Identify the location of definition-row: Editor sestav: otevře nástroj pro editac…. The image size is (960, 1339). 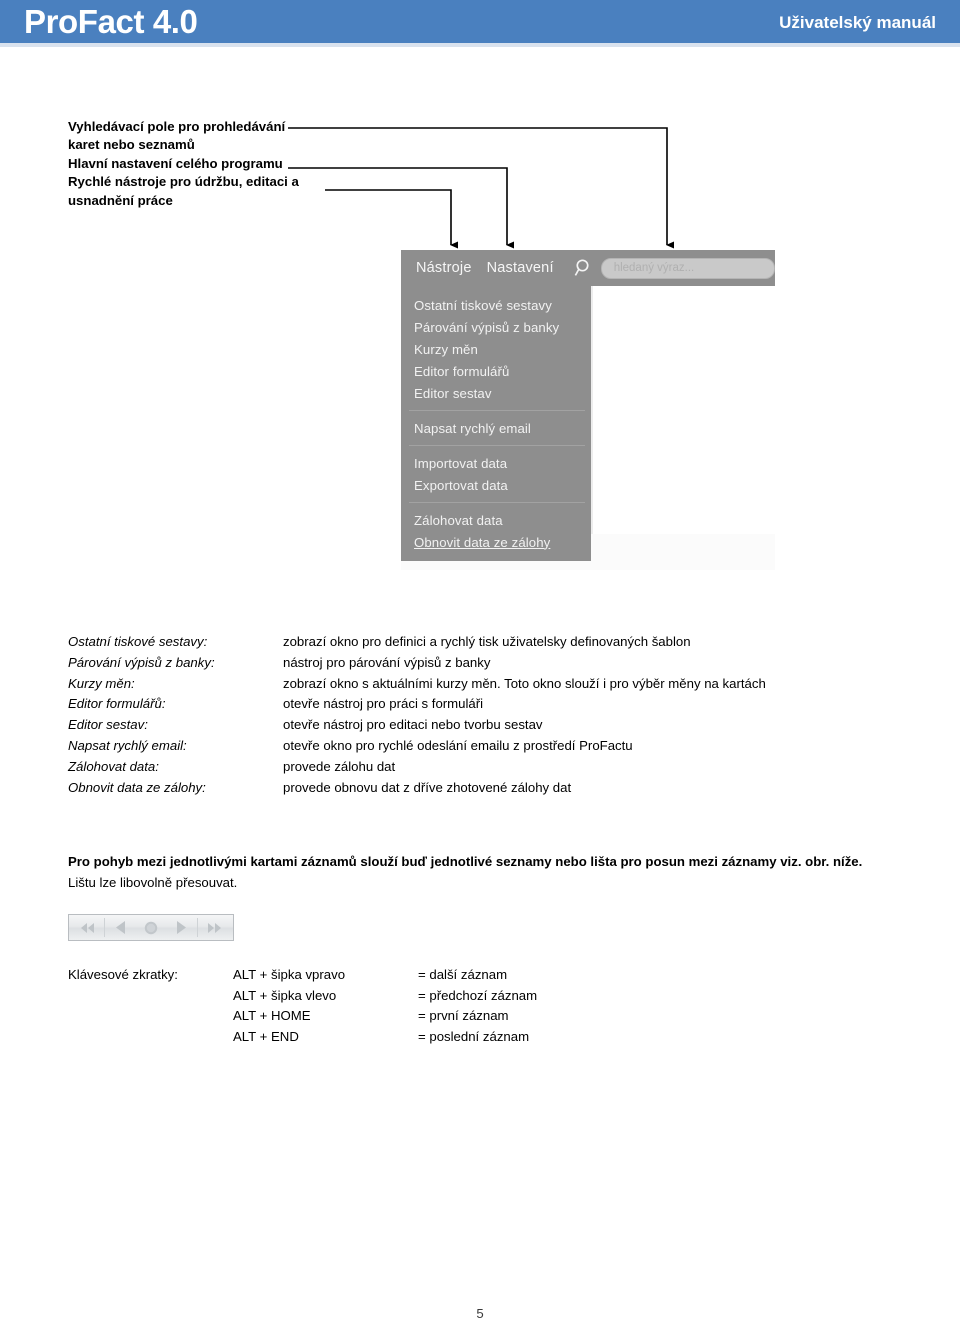
(483, 725).